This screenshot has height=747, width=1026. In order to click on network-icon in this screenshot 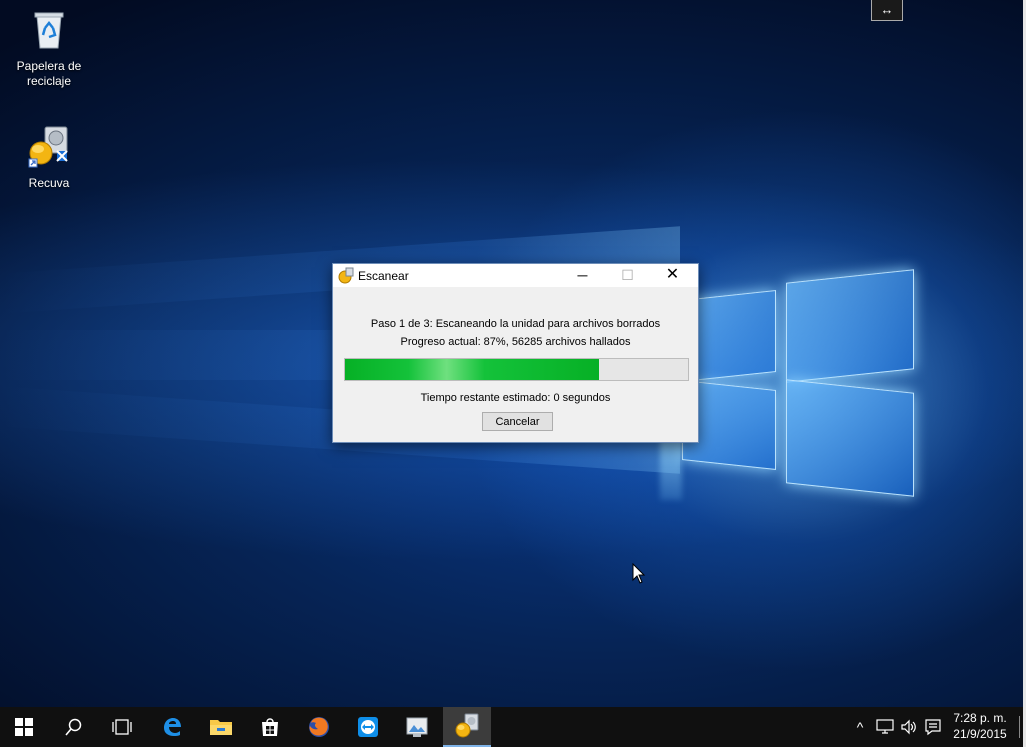, I will do `click(885, 726)`.